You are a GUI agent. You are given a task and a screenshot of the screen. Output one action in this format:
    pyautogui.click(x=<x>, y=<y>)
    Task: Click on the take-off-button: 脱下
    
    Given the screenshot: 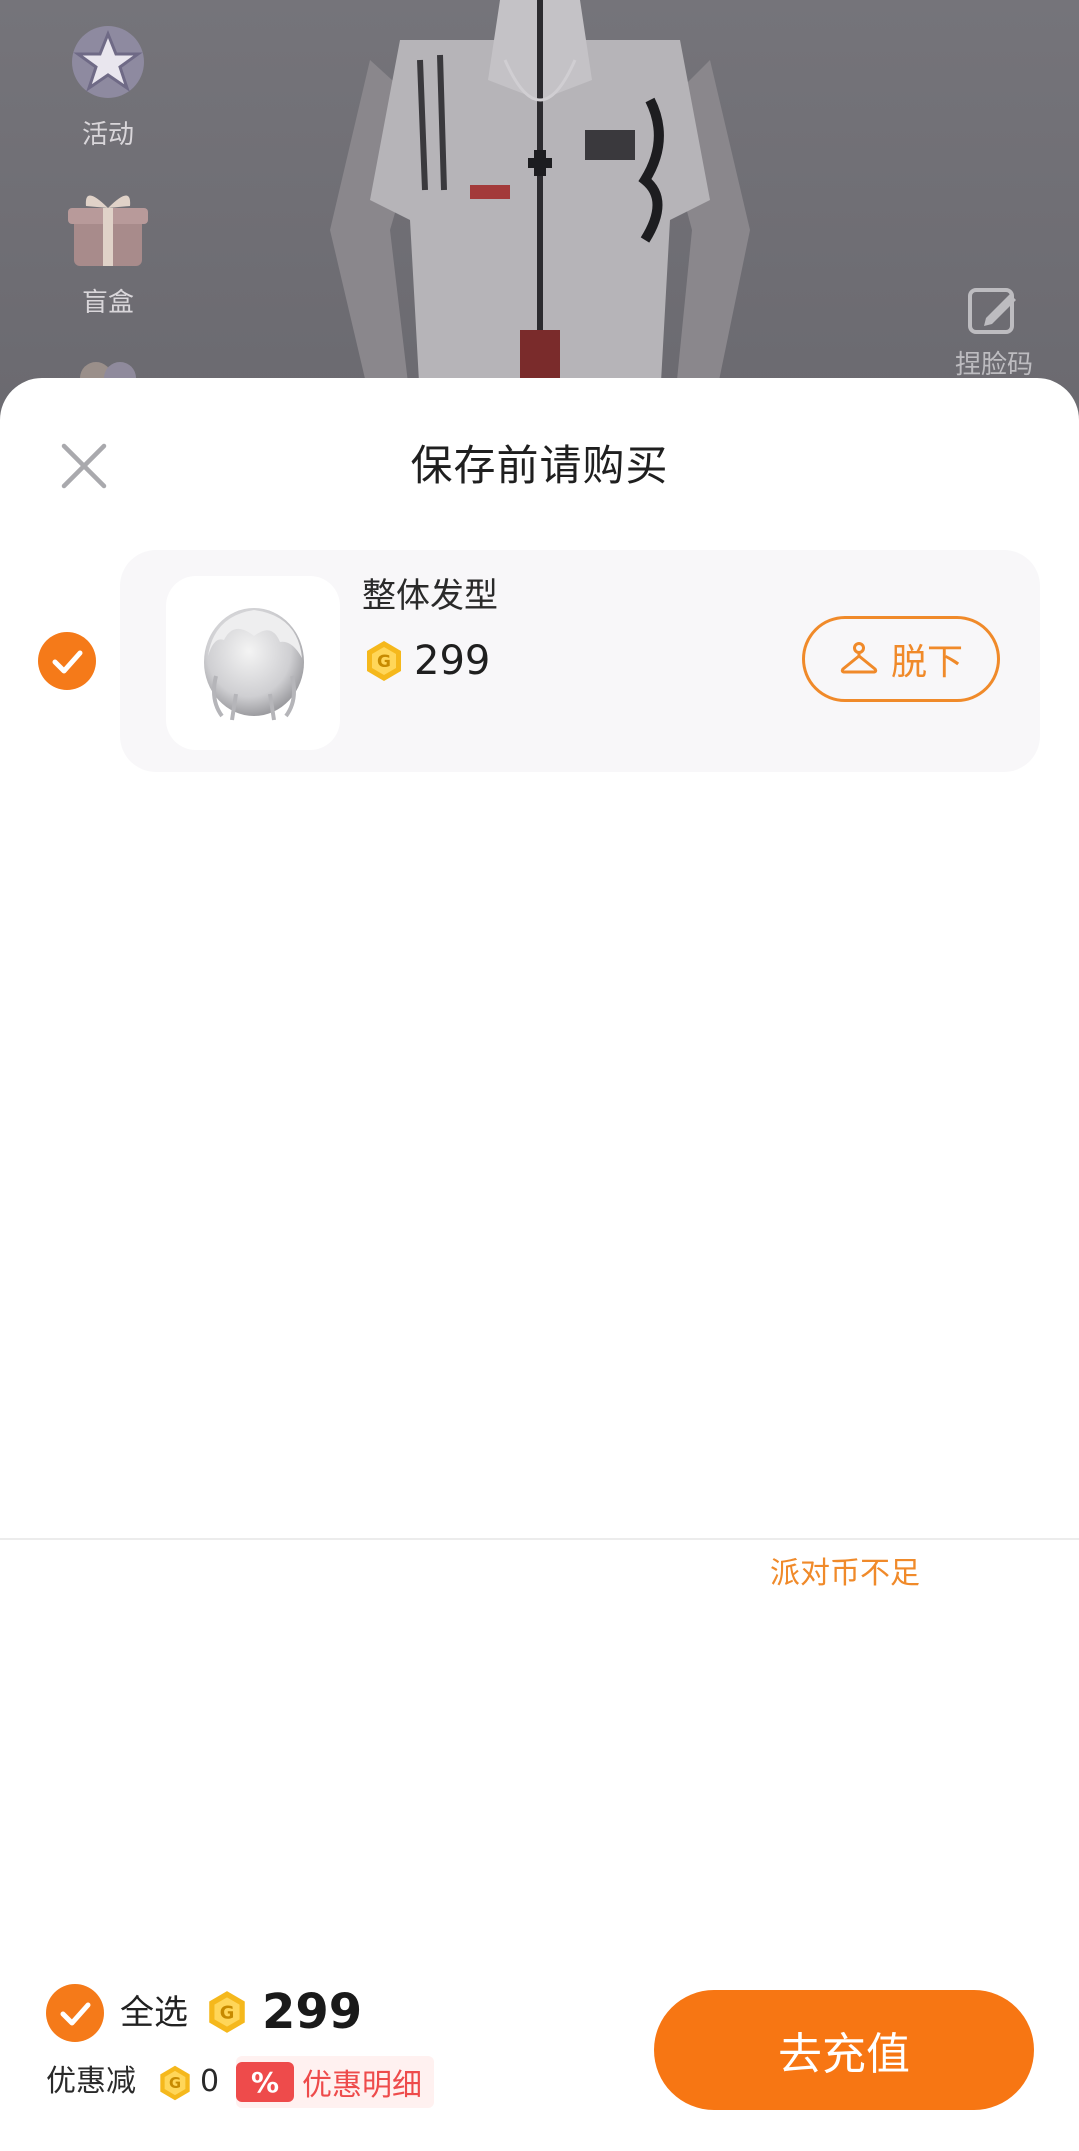 What is the action you would take?
    pyautogui.click(x=901, y=659)
    